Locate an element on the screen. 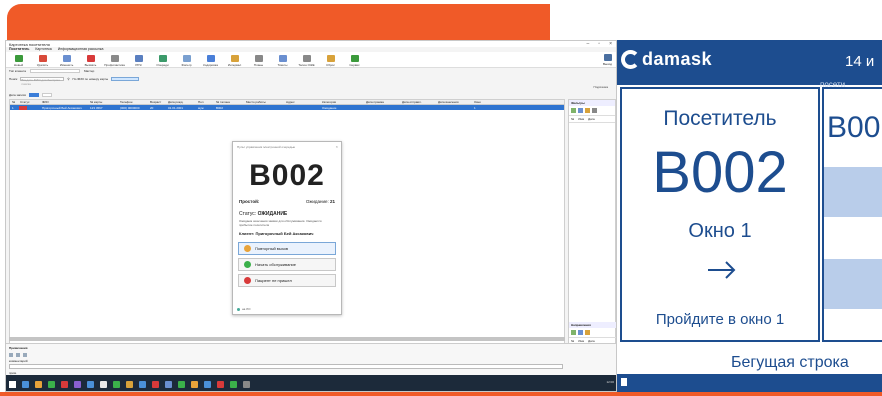 The image size is (882, 396). column-header: Место работы is located at coordinates (264, 102).